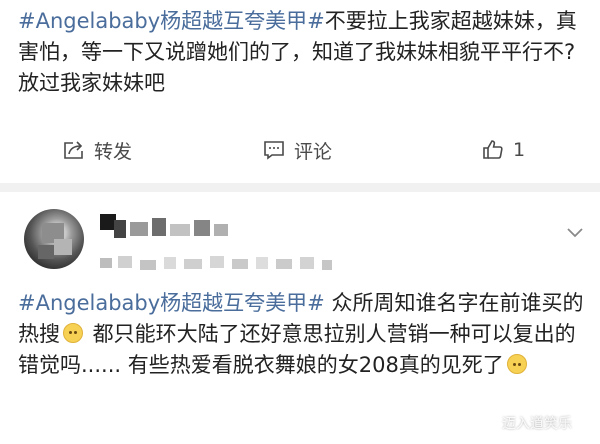 The image size is (600, 444). I want to click on comment-label: 评论, so click(313, 151).